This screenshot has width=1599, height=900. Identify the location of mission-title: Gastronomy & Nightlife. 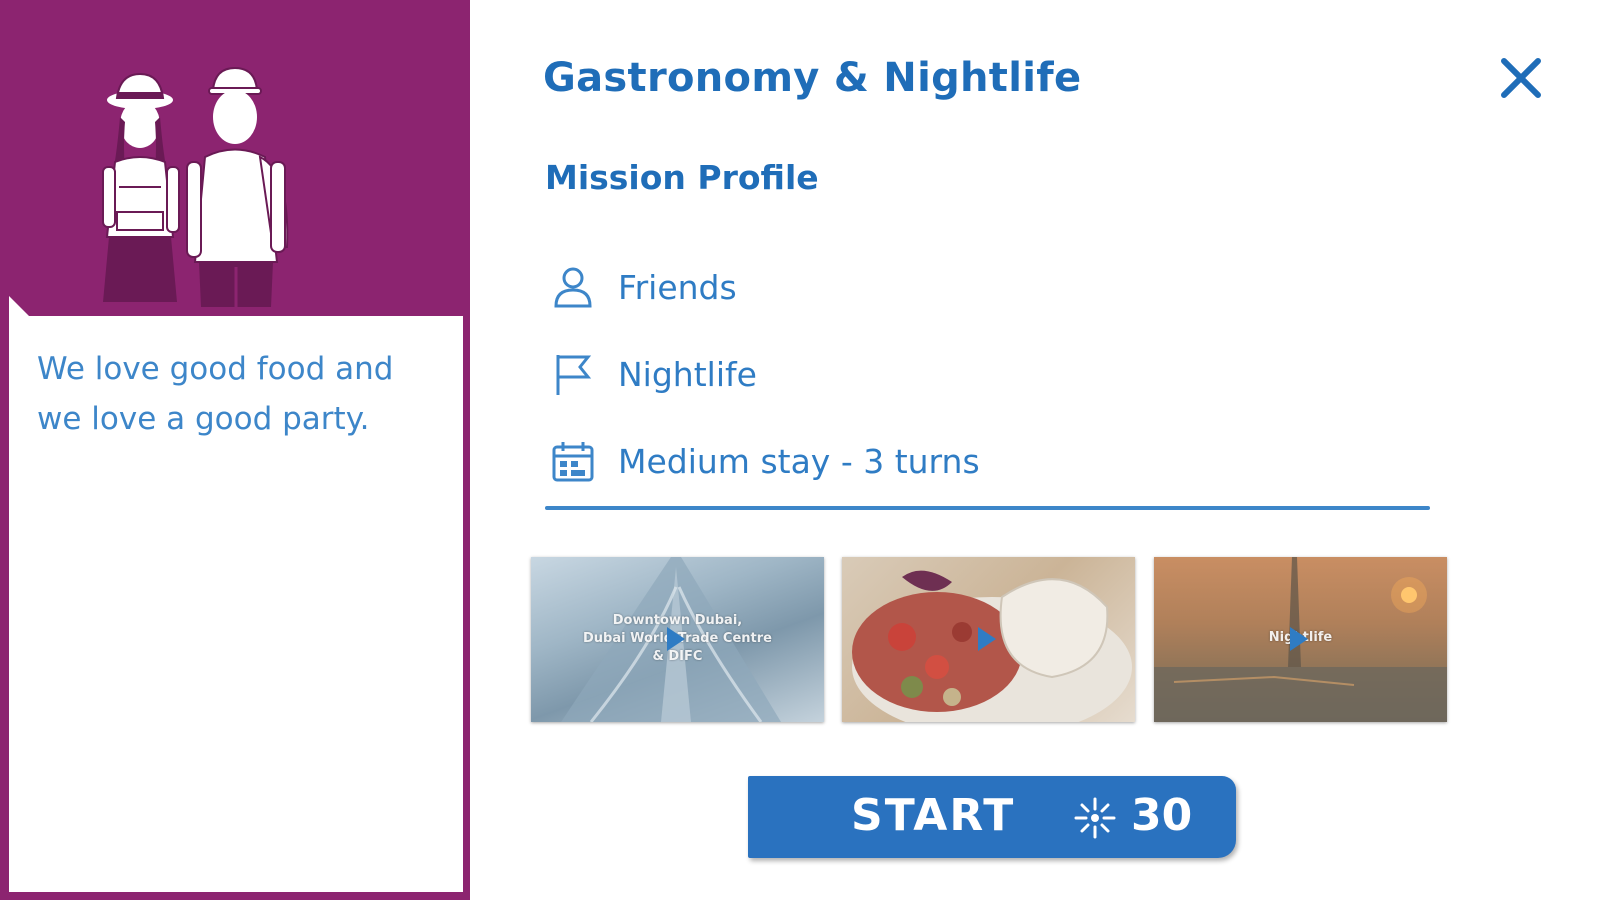
(812, 78).